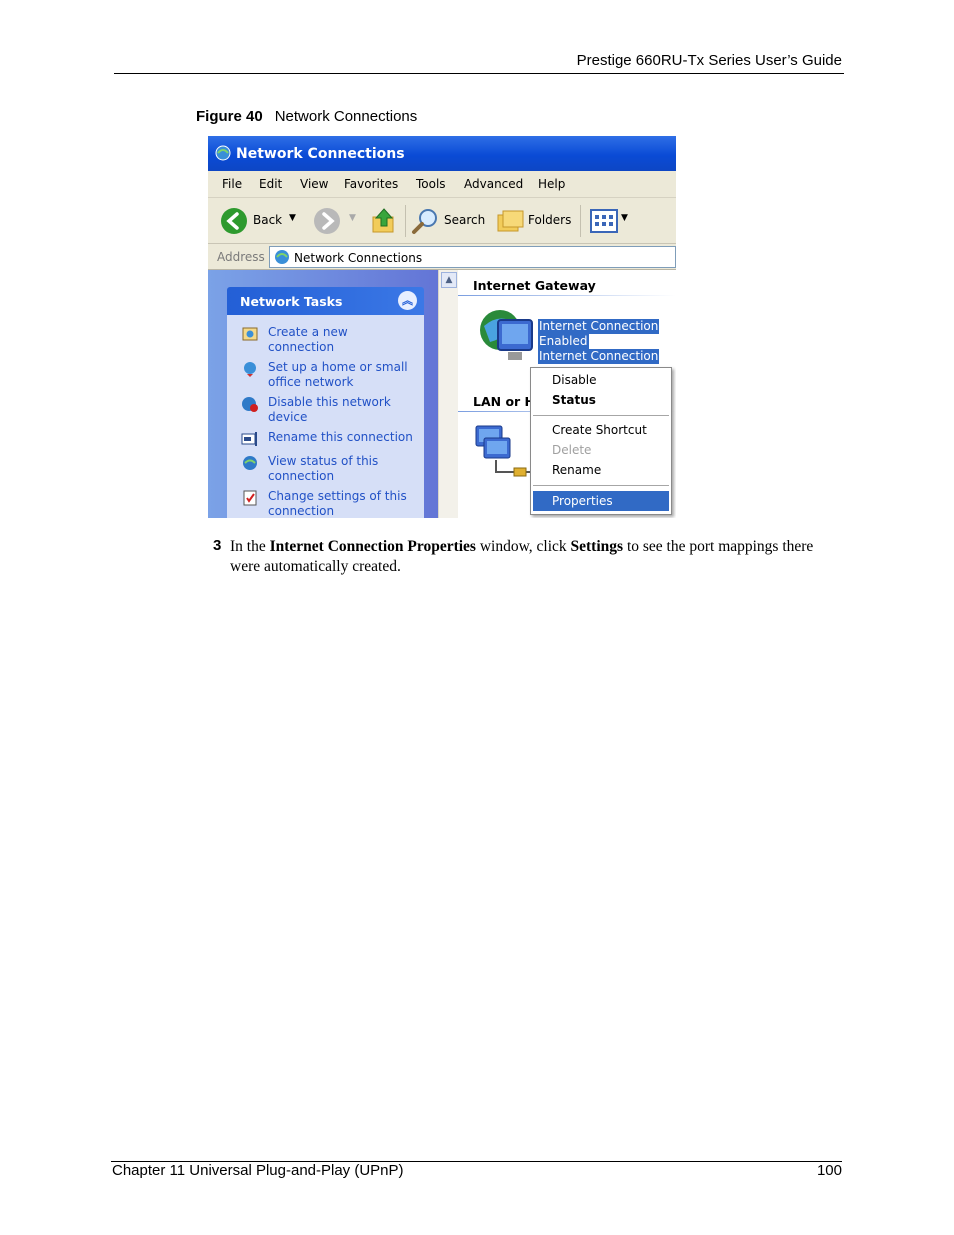 Image resolution: width=954 pixels, height=1235 pixels. I want to click on page-number: 100, so click(829, 1170).